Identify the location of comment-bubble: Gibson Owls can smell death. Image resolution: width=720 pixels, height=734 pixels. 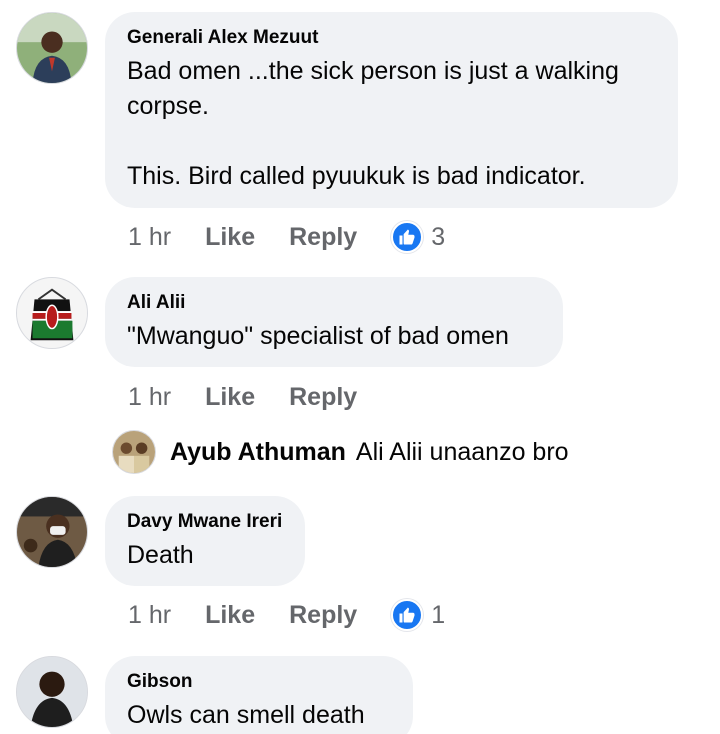
(259, 695).